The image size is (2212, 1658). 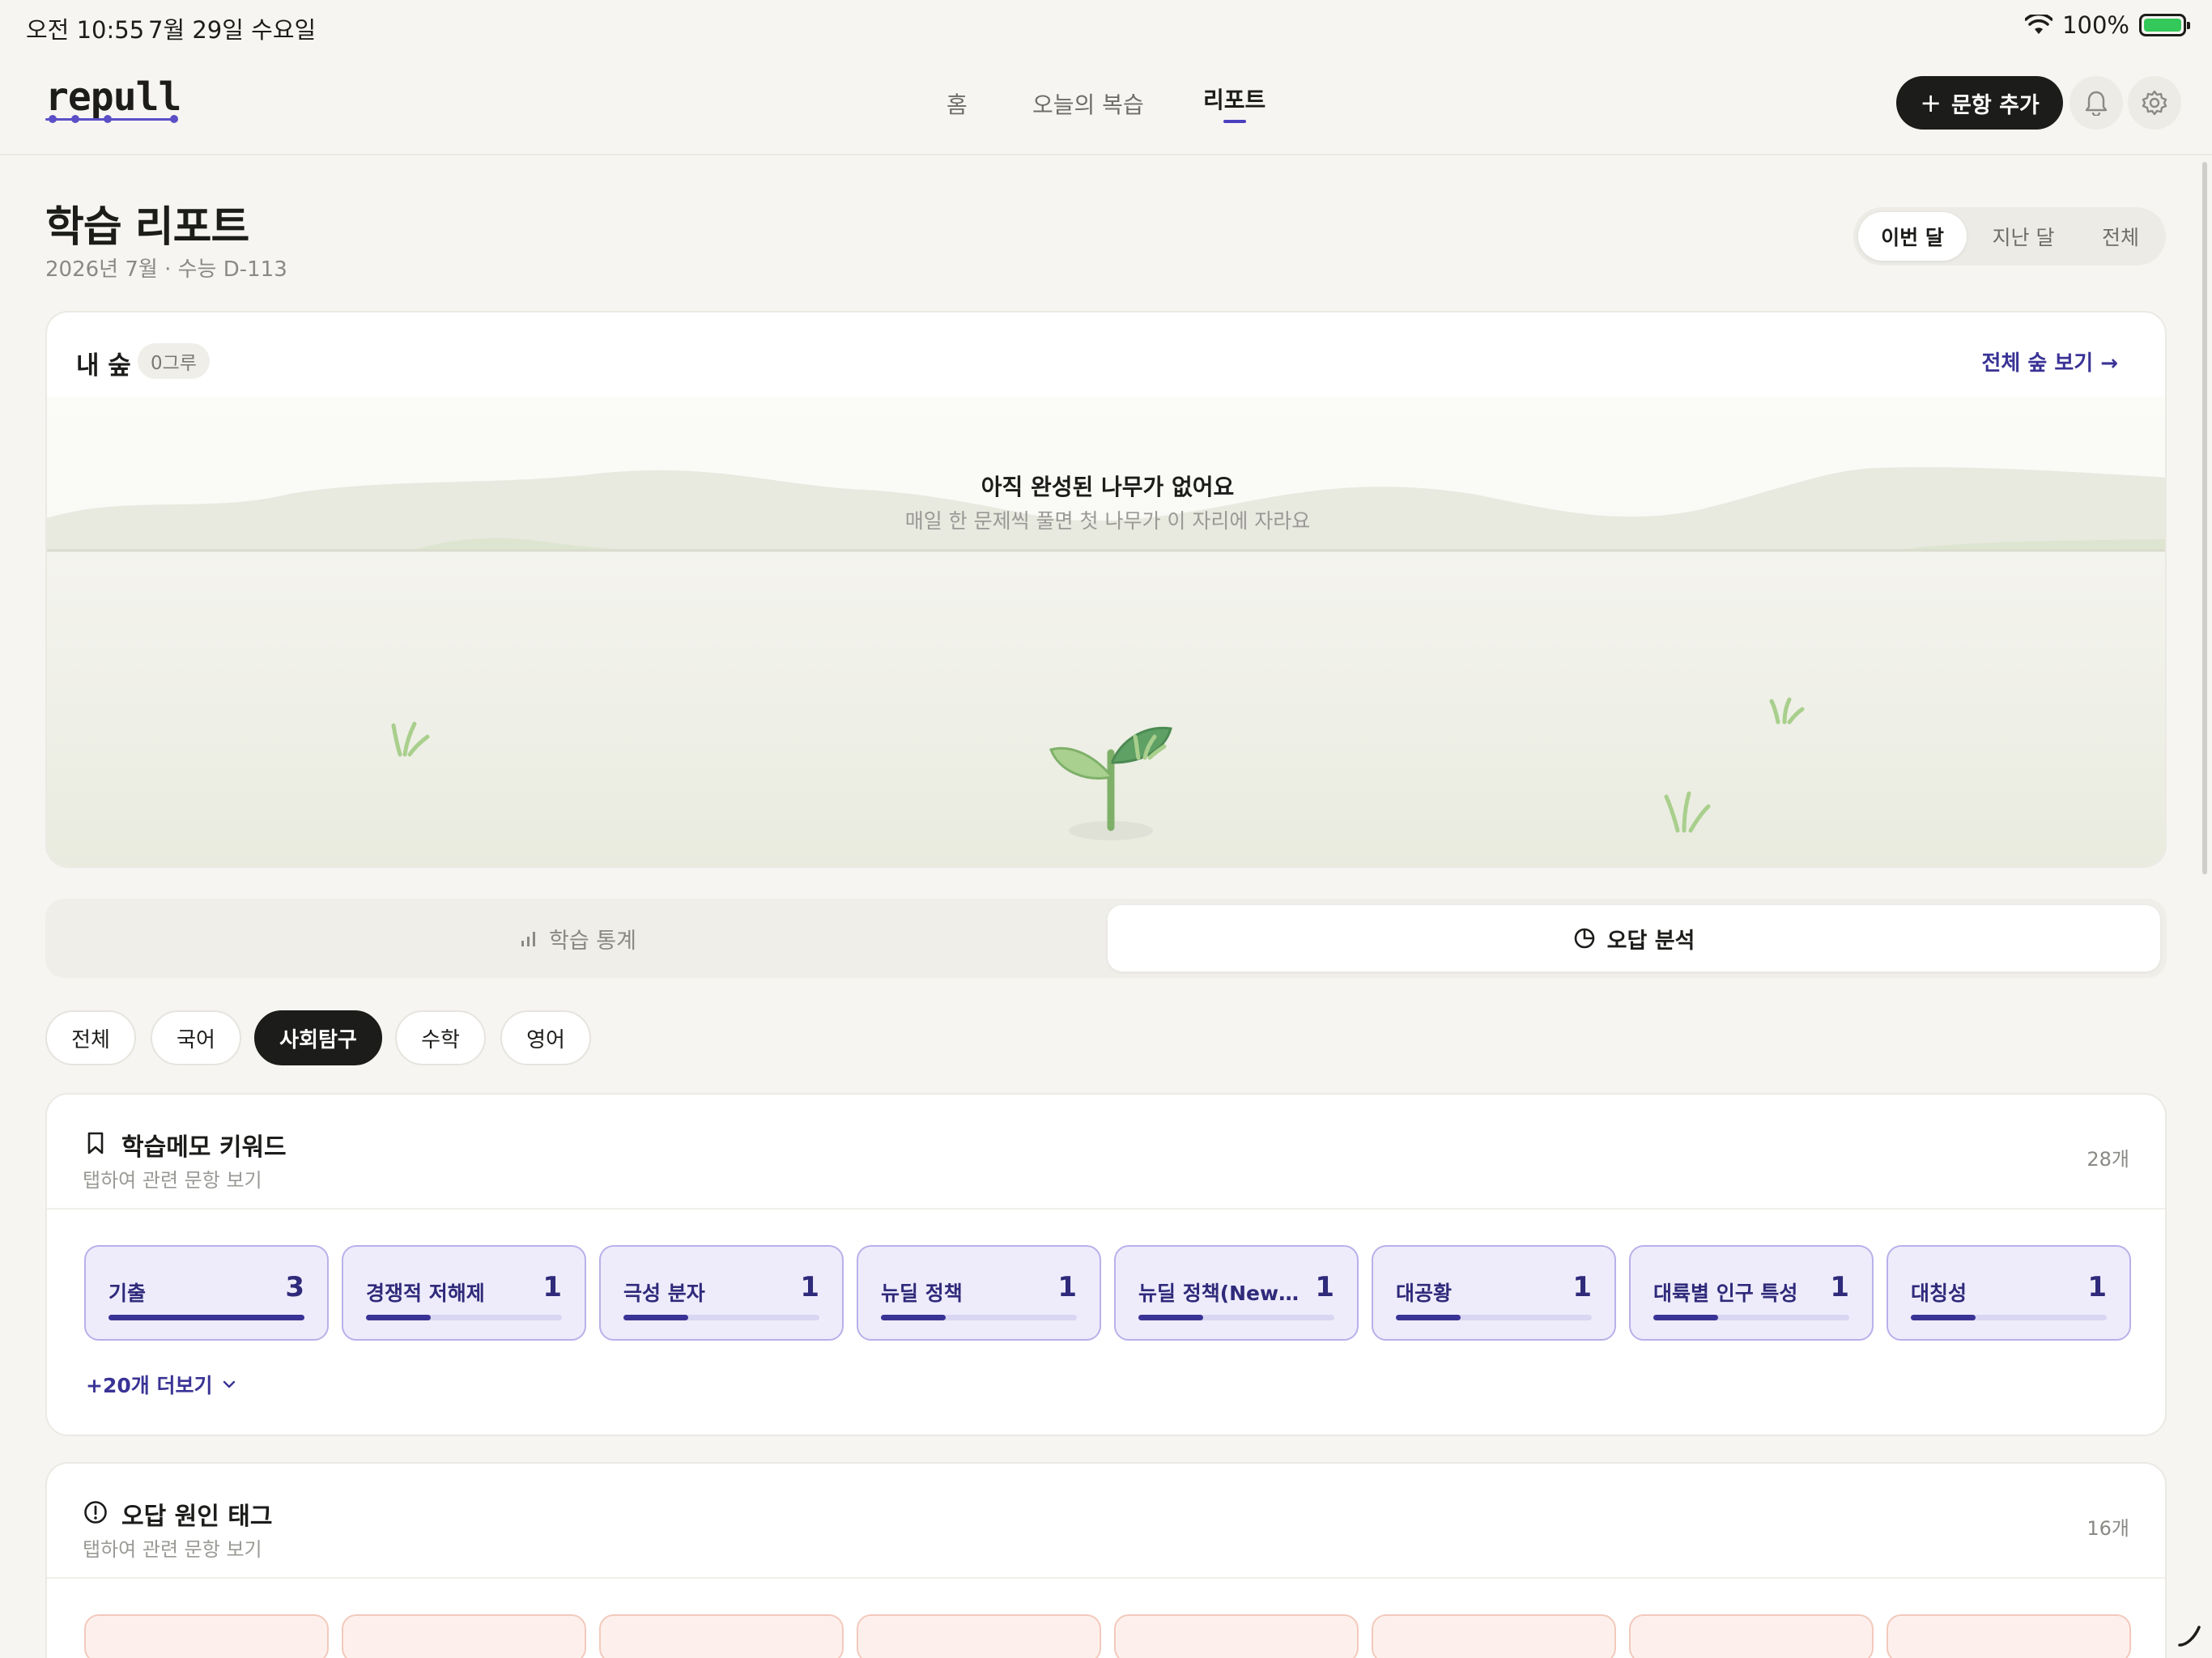 I want to click on forest-title: 내 숲, so click(x=104, y=365).